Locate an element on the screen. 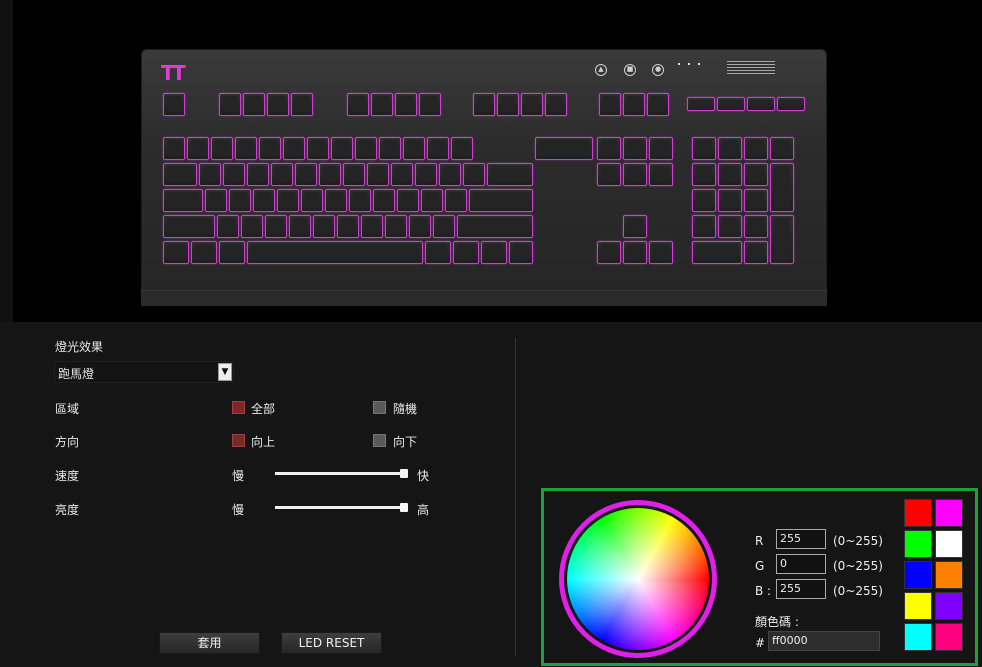 Image resolution: width=982 pixels, height=667 pixels. speed-slider is located at coordinates (341, 473).